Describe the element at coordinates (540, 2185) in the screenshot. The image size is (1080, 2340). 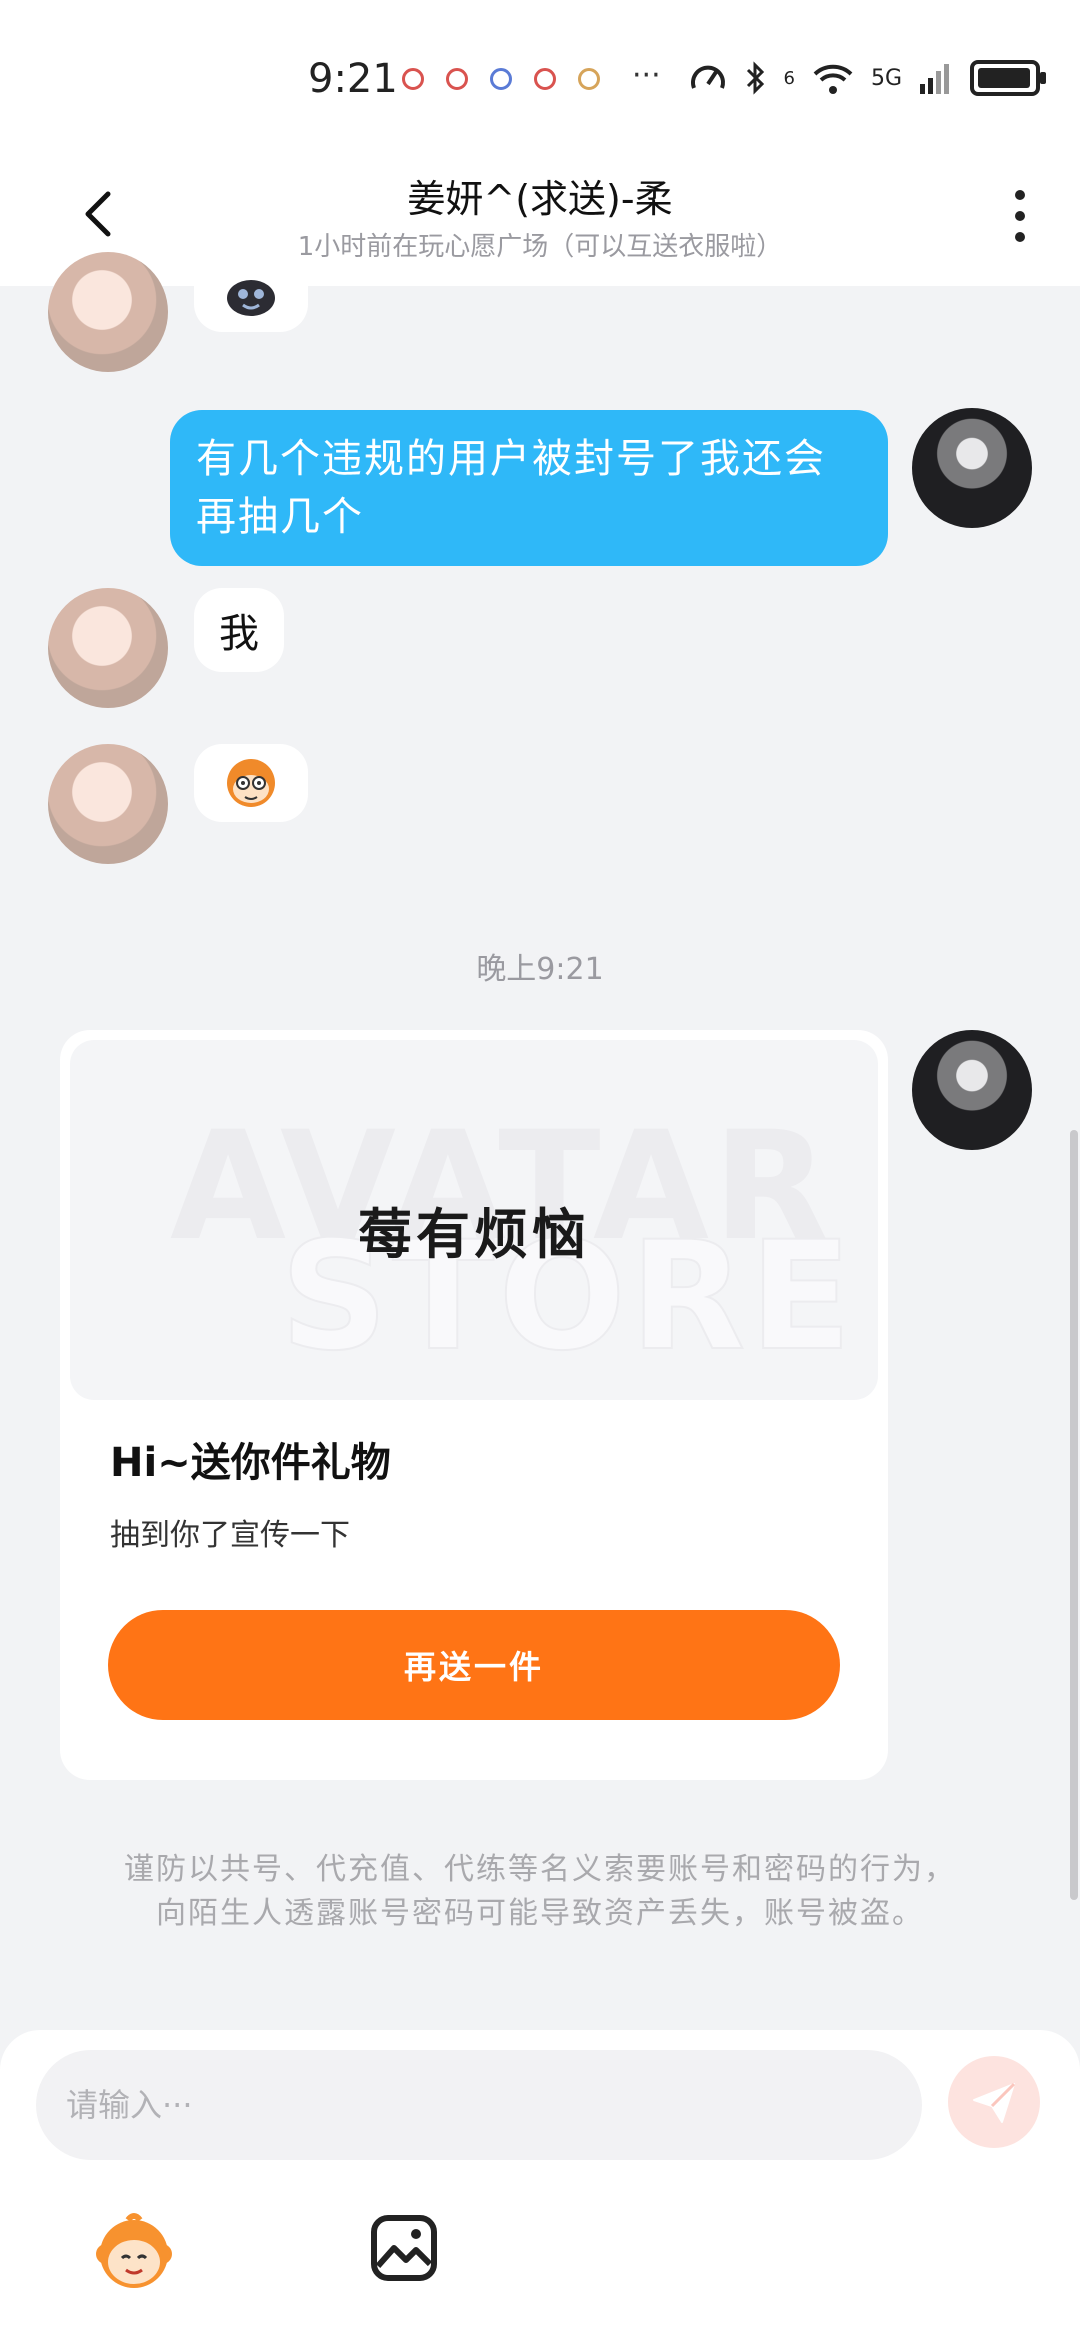
I see `message-composer` at that location.